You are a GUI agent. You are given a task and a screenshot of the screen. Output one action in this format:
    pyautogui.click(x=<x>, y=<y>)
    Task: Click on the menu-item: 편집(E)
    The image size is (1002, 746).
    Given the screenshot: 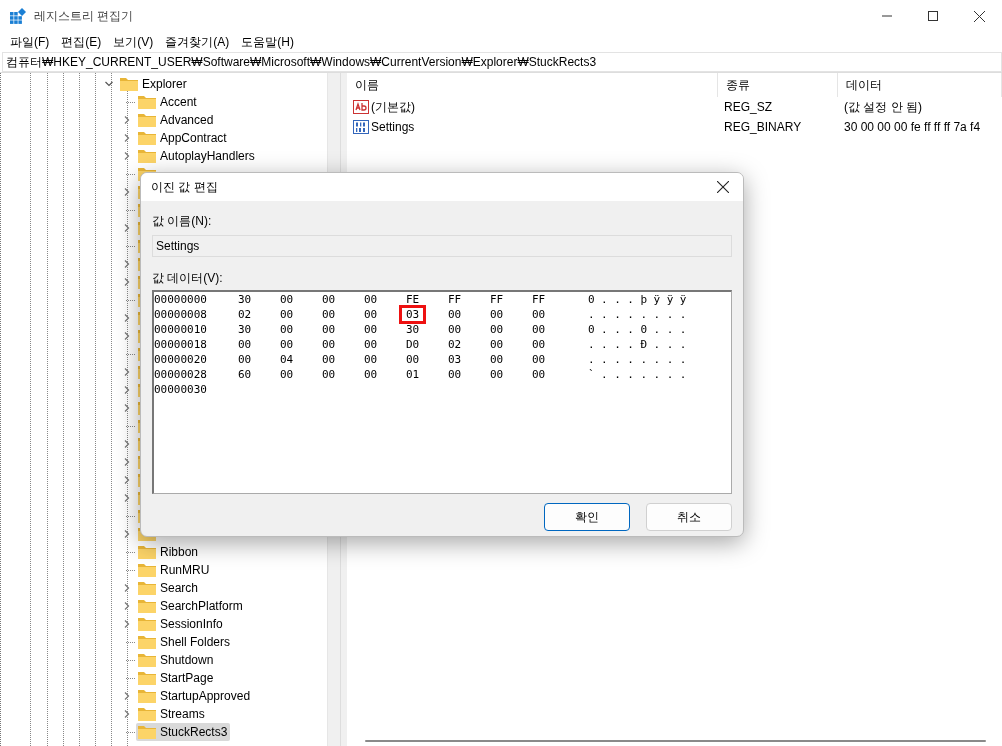 What is the action you would take?
    pyautogui.click(x=81, y=42)
    